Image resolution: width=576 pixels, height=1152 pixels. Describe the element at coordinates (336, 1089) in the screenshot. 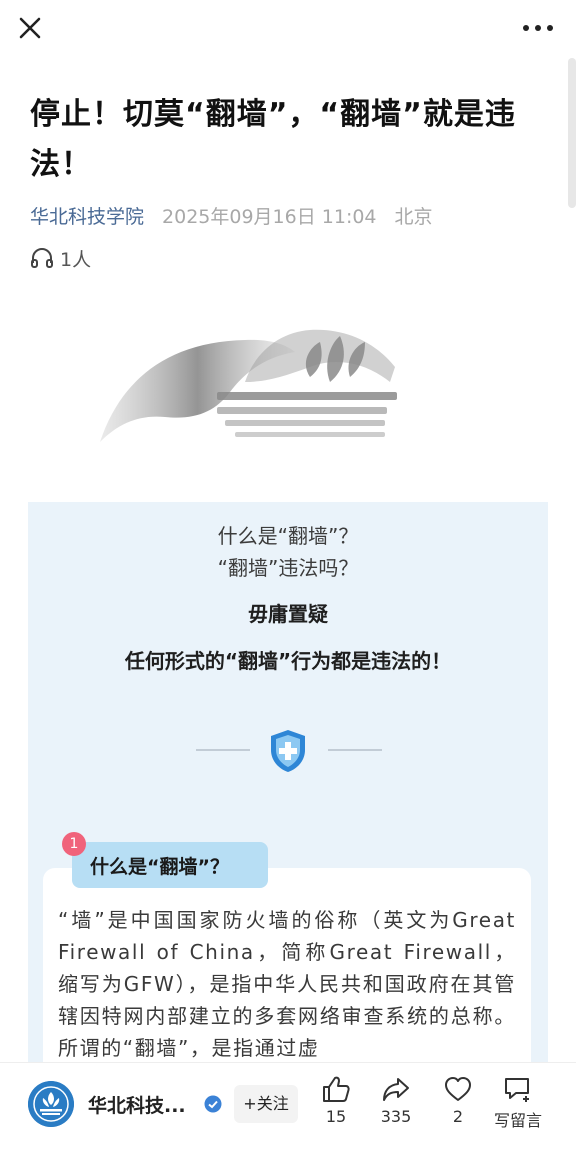

I see `thumbs-up-icon` at that location.